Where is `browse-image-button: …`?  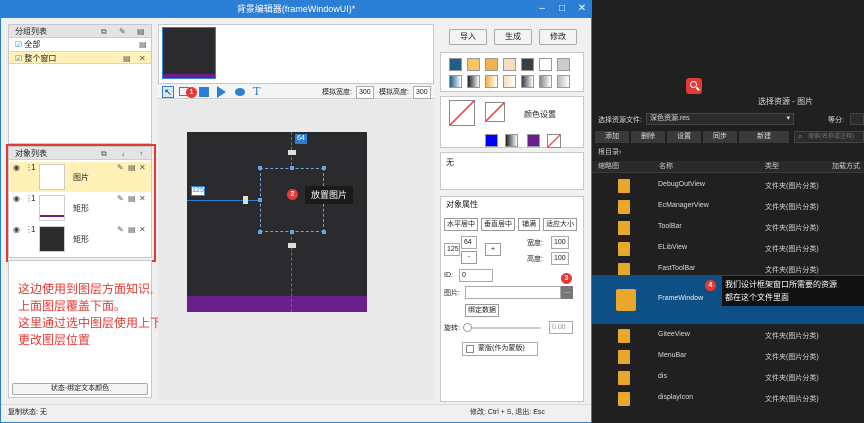
browse-image-button: … is located at coordinates (567, 292).